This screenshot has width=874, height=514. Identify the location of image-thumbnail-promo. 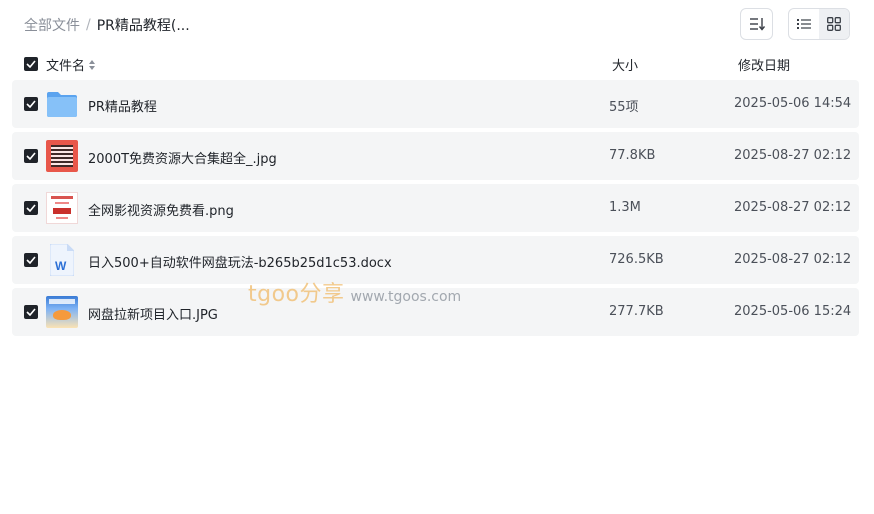
(62, 312).